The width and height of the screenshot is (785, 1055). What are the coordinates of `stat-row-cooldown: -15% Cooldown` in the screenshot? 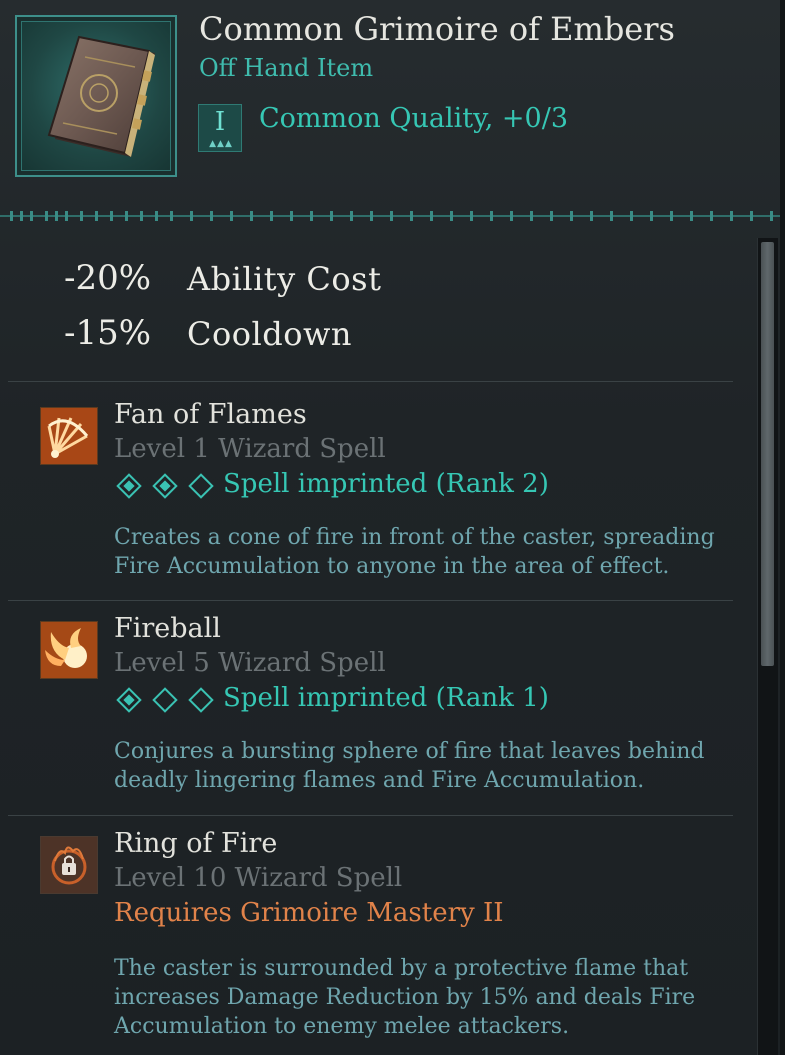 It's located at (370, 337).